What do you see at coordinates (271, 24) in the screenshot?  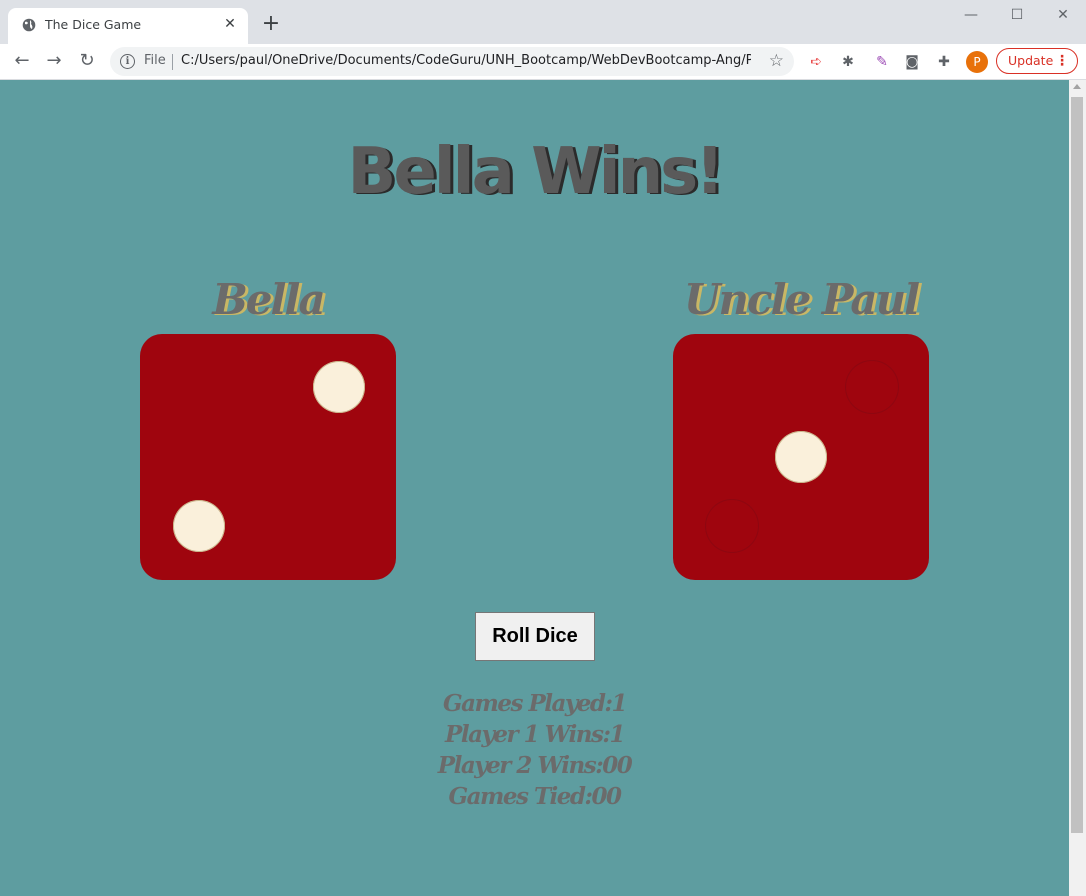 I see `new-tab-button: +` at bounding box center [271, 24].